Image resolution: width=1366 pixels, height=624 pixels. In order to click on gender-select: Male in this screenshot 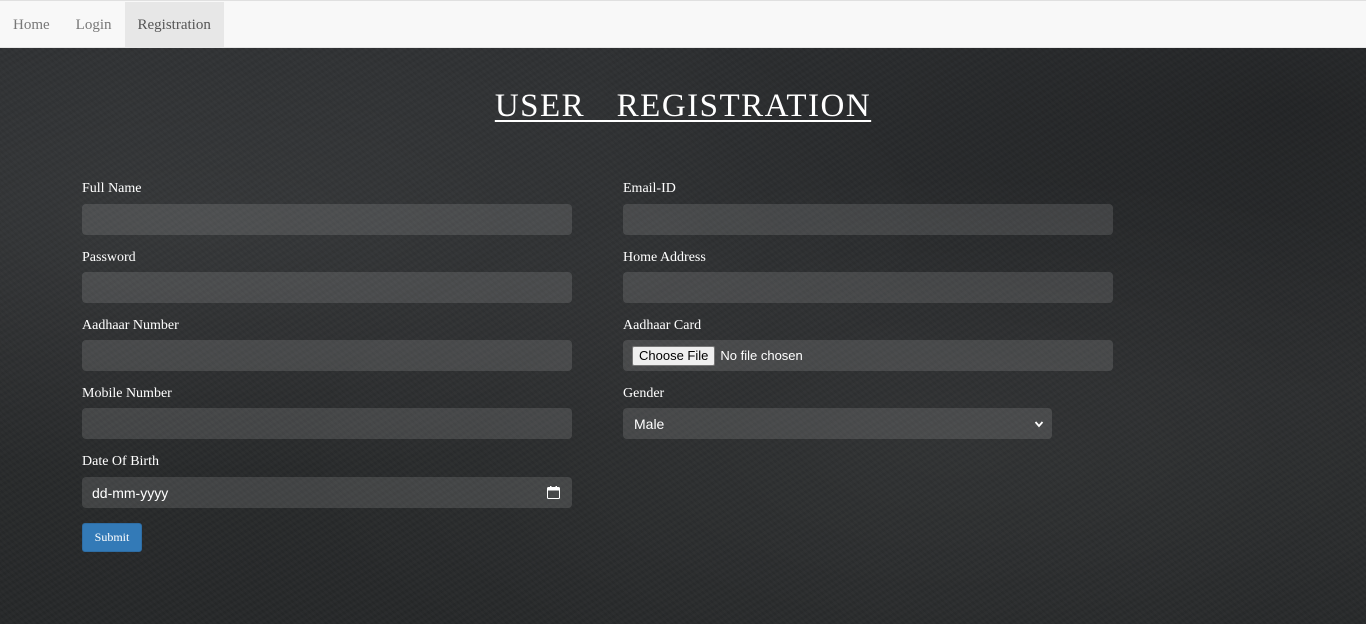, I will do `click(837, 423)`.